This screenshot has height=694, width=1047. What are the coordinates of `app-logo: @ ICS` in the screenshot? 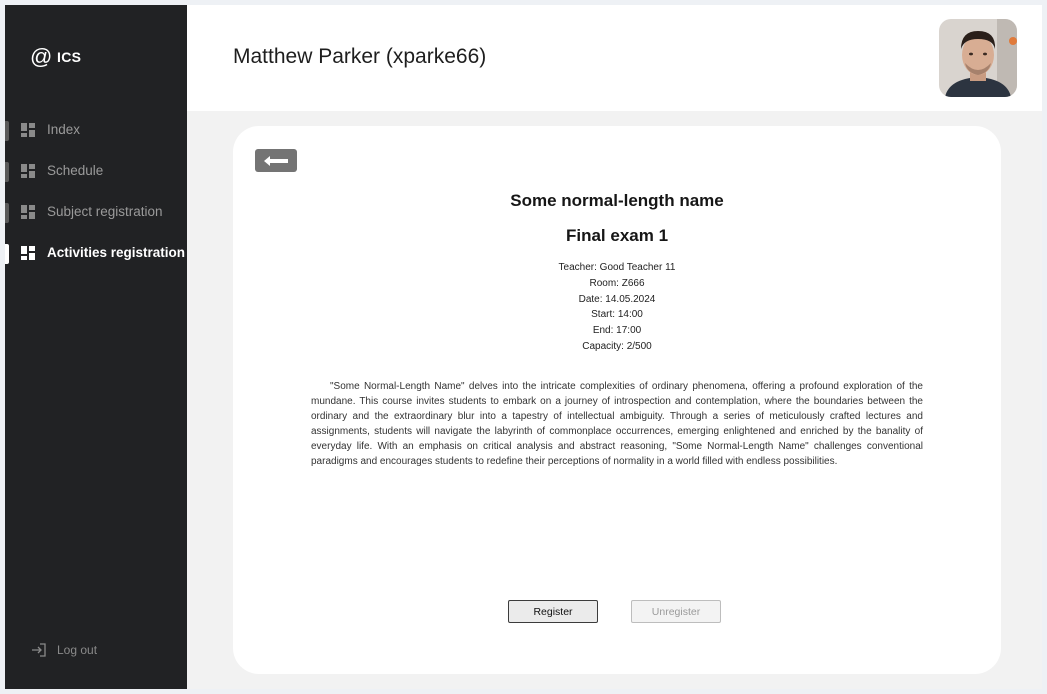 It's located at (56, 56).